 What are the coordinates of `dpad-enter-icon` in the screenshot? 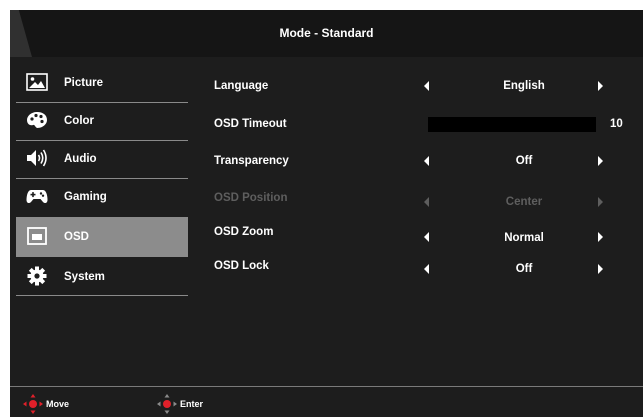 It's located at (167, 404).